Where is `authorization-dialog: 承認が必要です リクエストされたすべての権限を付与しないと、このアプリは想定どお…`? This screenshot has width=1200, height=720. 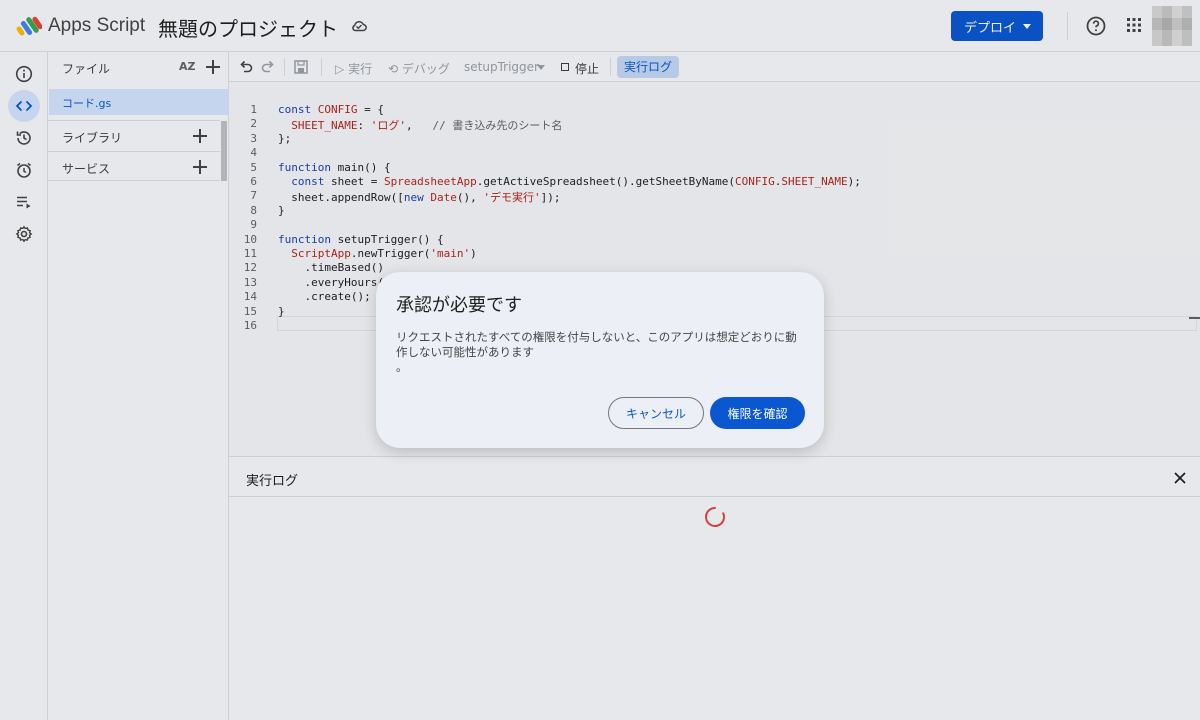 authorization-dialog: 承認が必要です リクエストされたすべての権限を付与しないと、このアプリは想定どお… is located at coordinates (600, 360).